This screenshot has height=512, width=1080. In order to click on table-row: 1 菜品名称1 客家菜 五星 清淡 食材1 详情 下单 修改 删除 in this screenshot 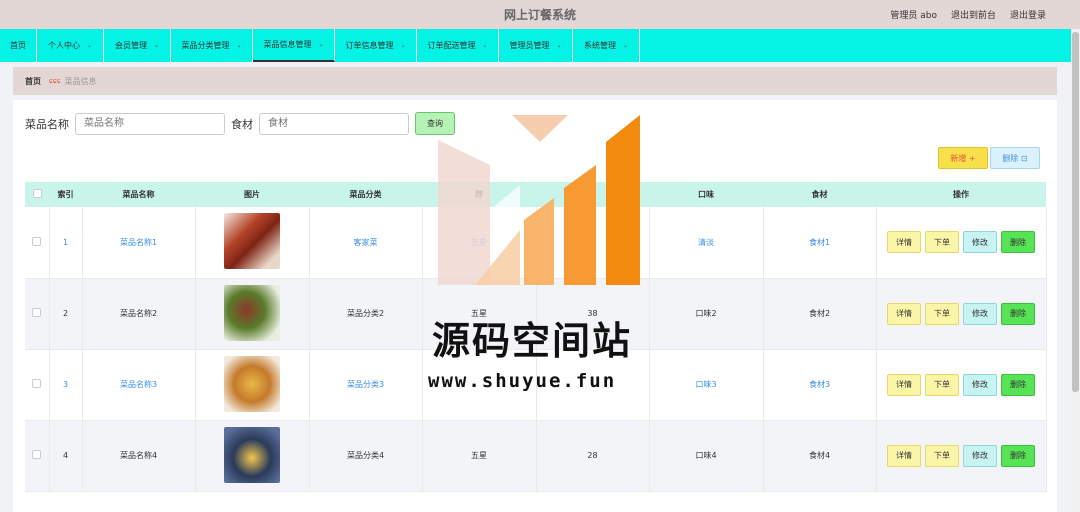, I will do `click(536, 243)`.